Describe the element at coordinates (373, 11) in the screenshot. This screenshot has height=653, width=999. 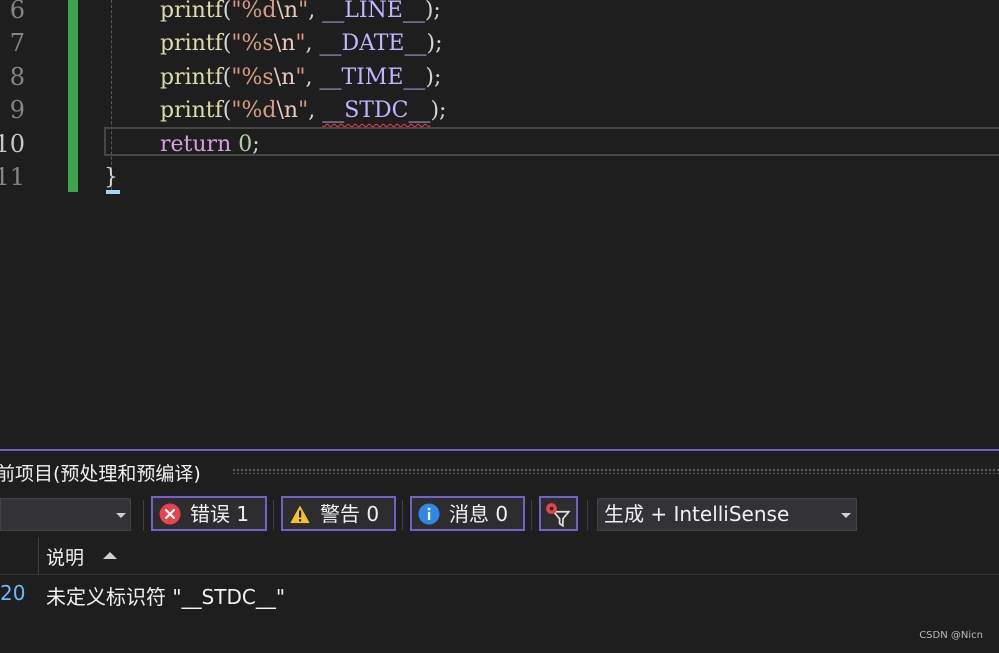
I see `code-token: __LINE__` at that location.